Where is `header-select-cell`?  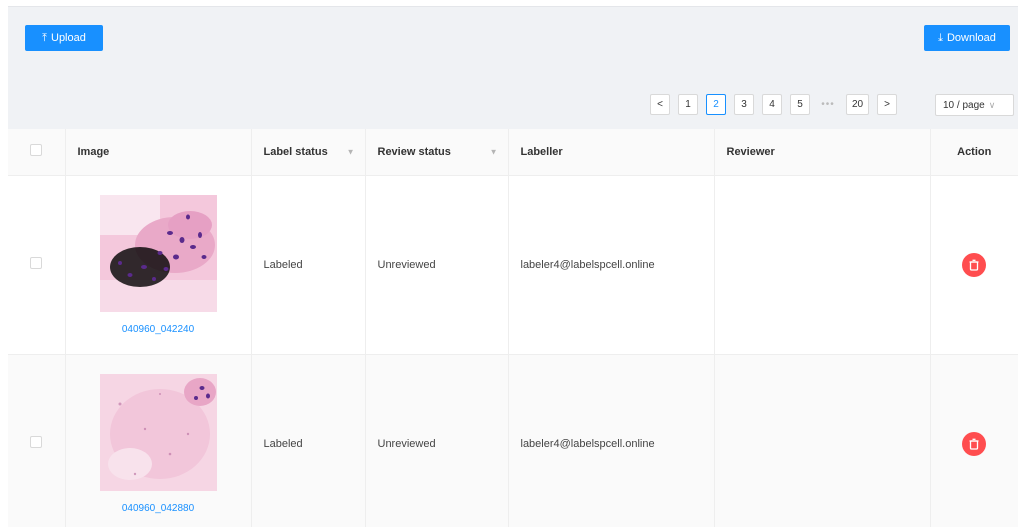
header-select-cell is located at coordinates (37, 152).